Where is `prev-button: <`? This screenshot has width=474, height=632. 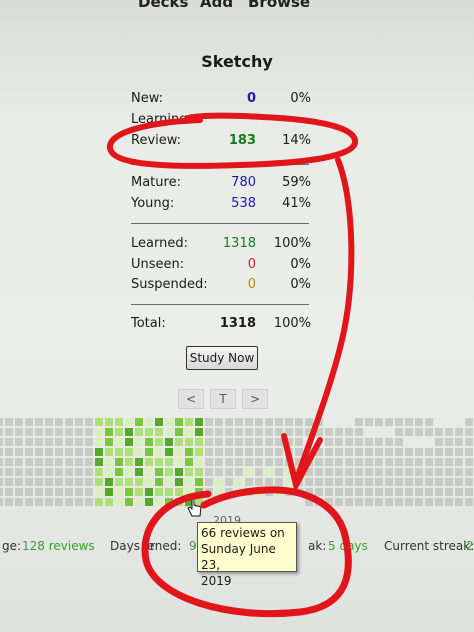 prev-button: < is located at coordinates (191, 399).